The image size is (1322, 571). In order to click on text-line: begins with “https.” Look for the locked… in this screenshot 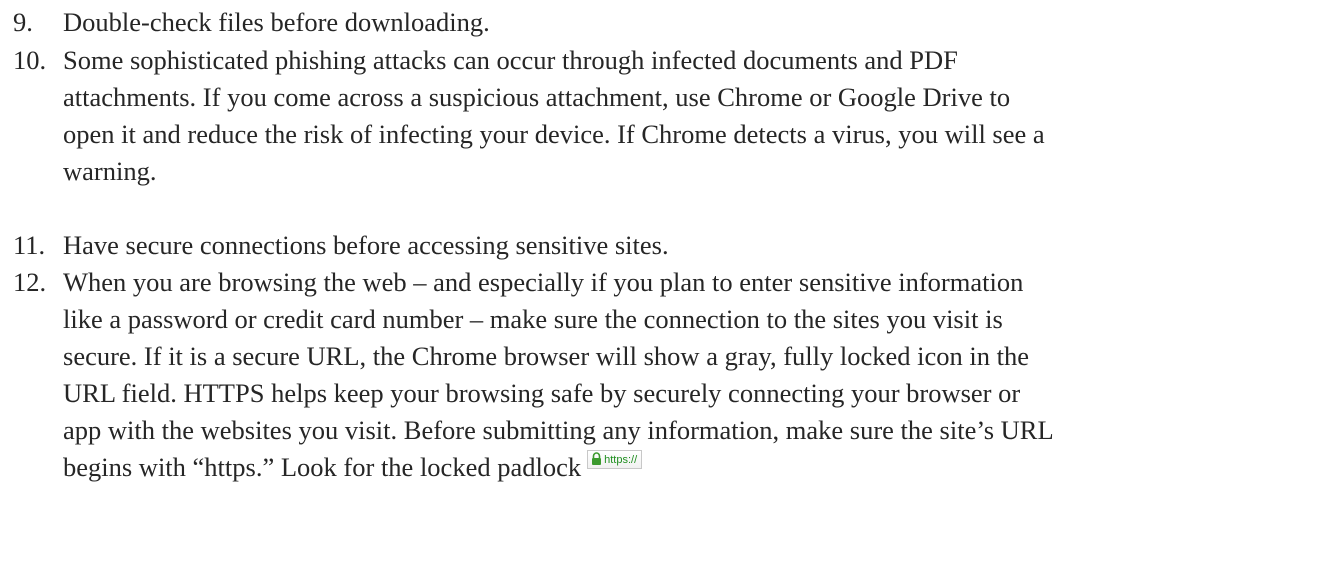, I will do `click(322, 467)`.